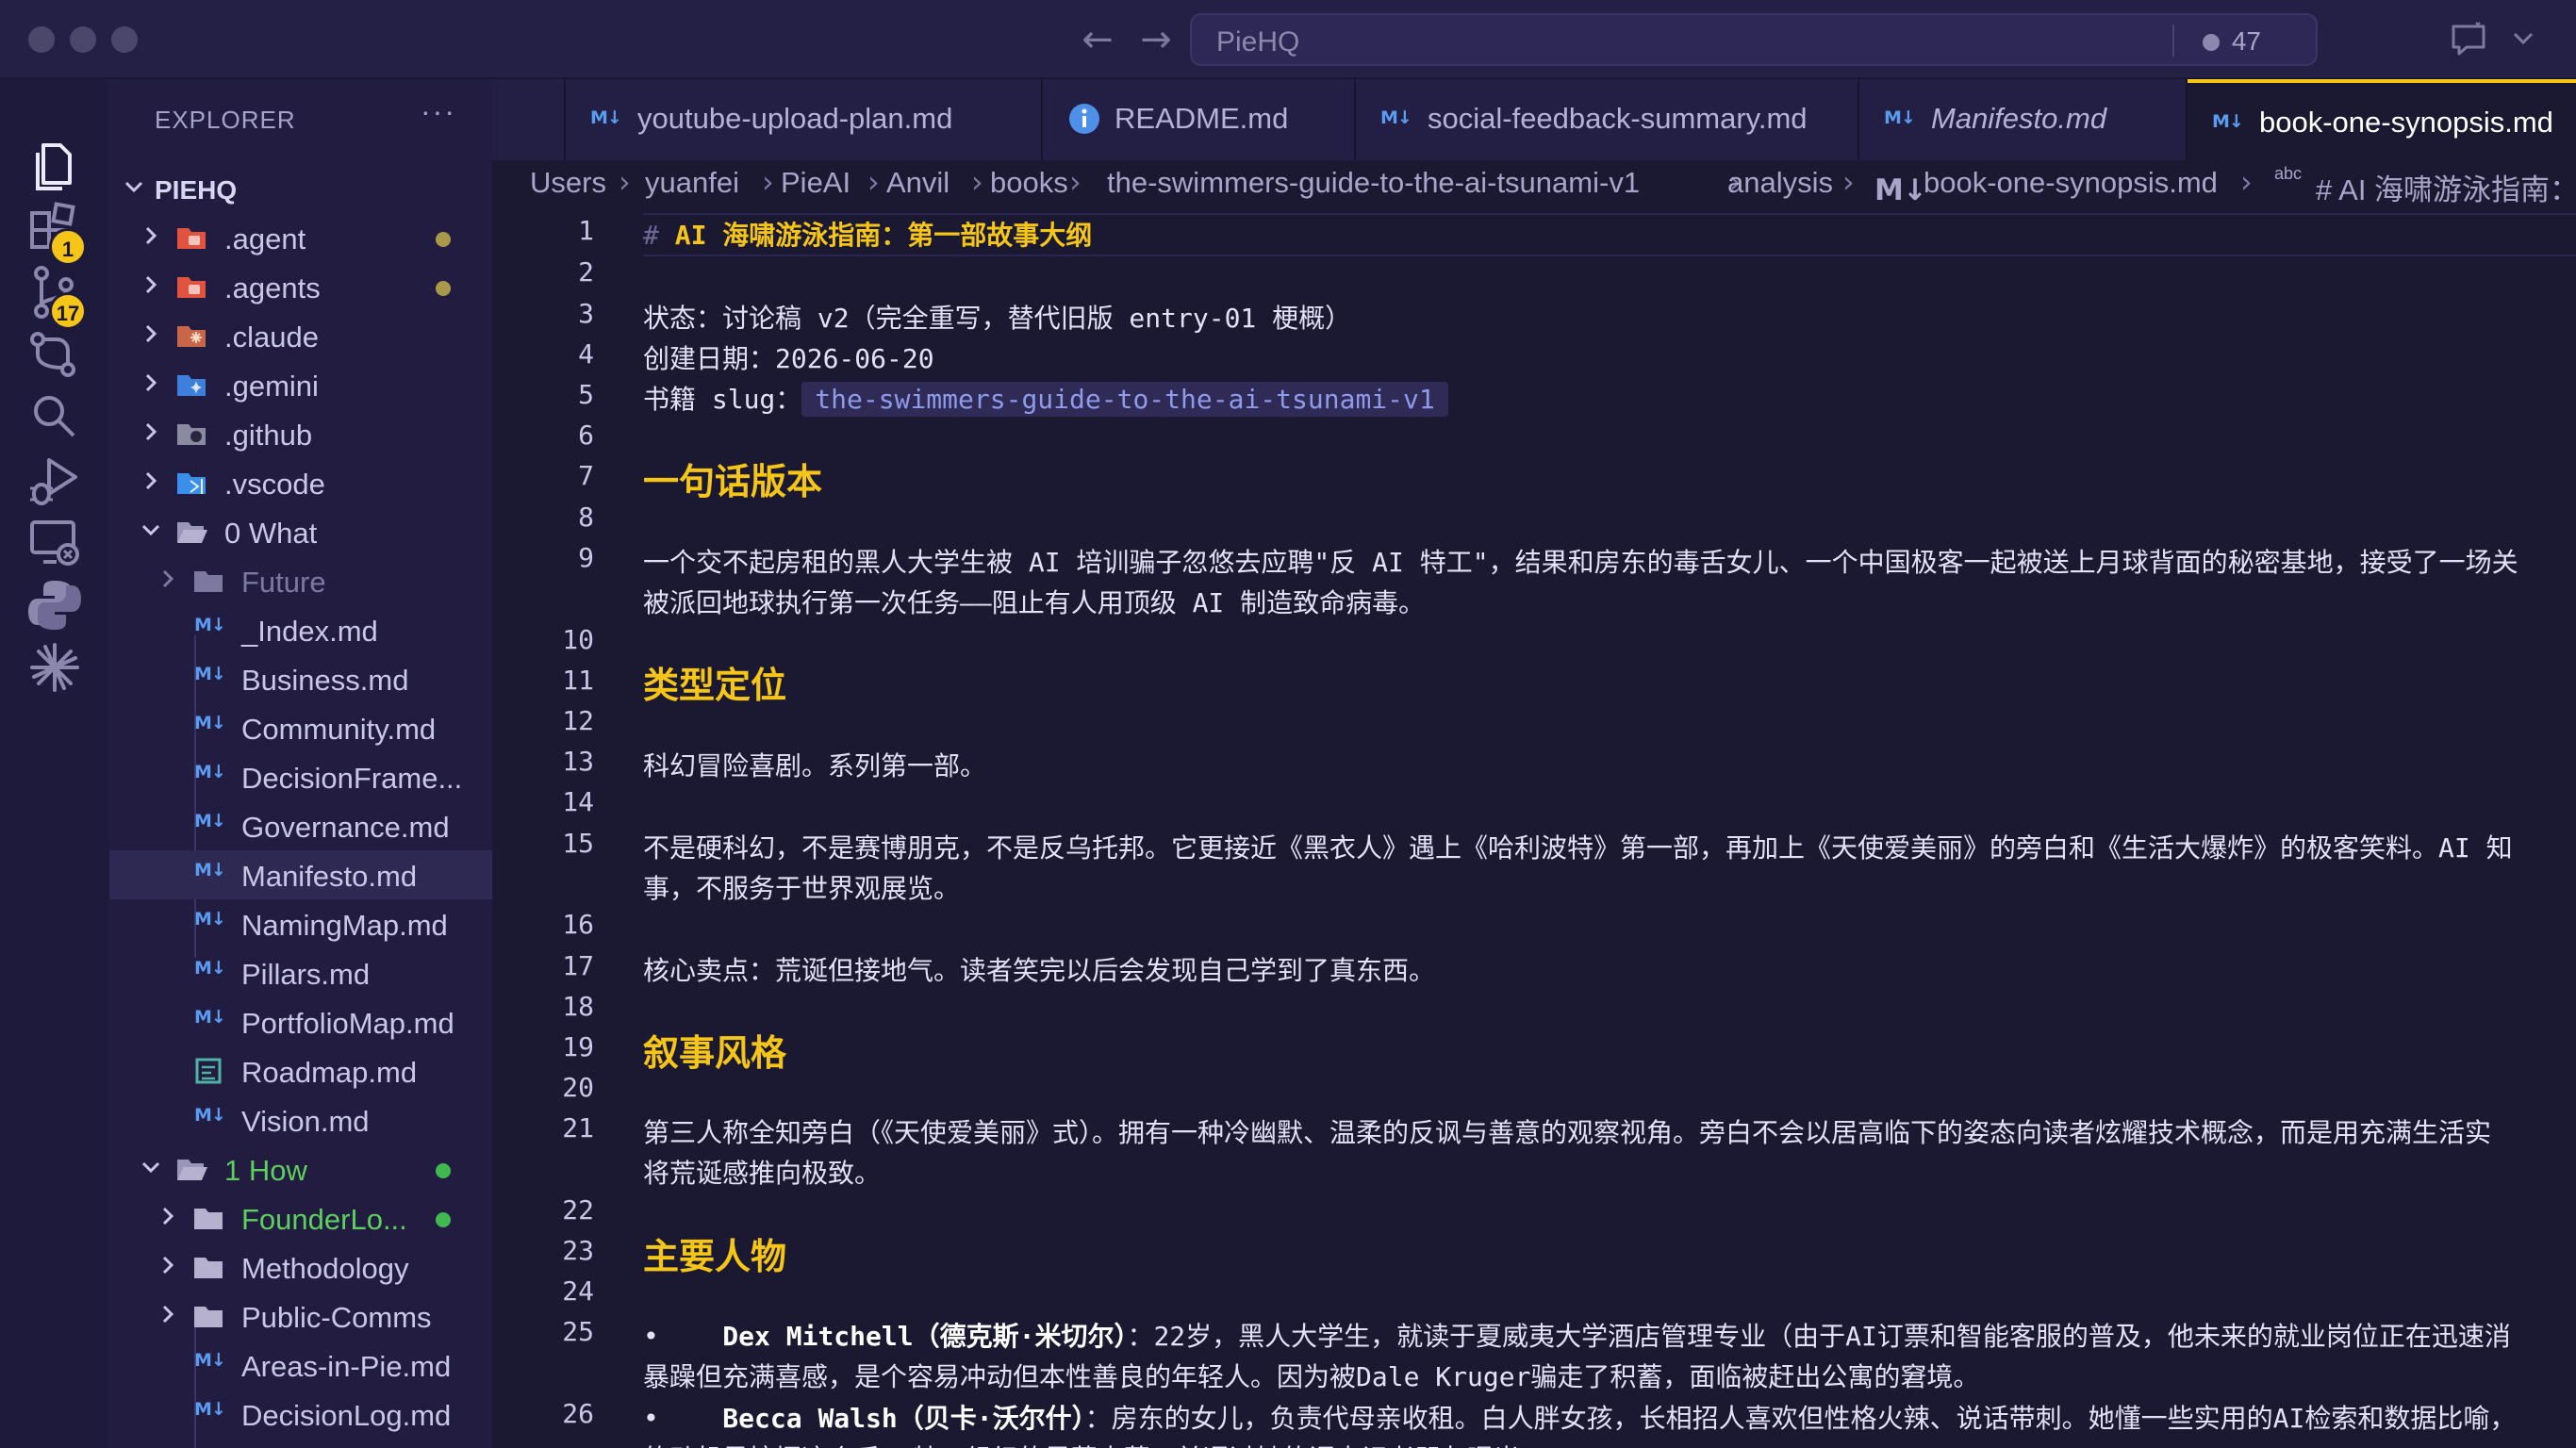 This screenshot has height=1448, width=2576. What do you see at coordinates (2468, 39) in the screenshot?
I see `chat-icon` at bounding box center [2468, 39].